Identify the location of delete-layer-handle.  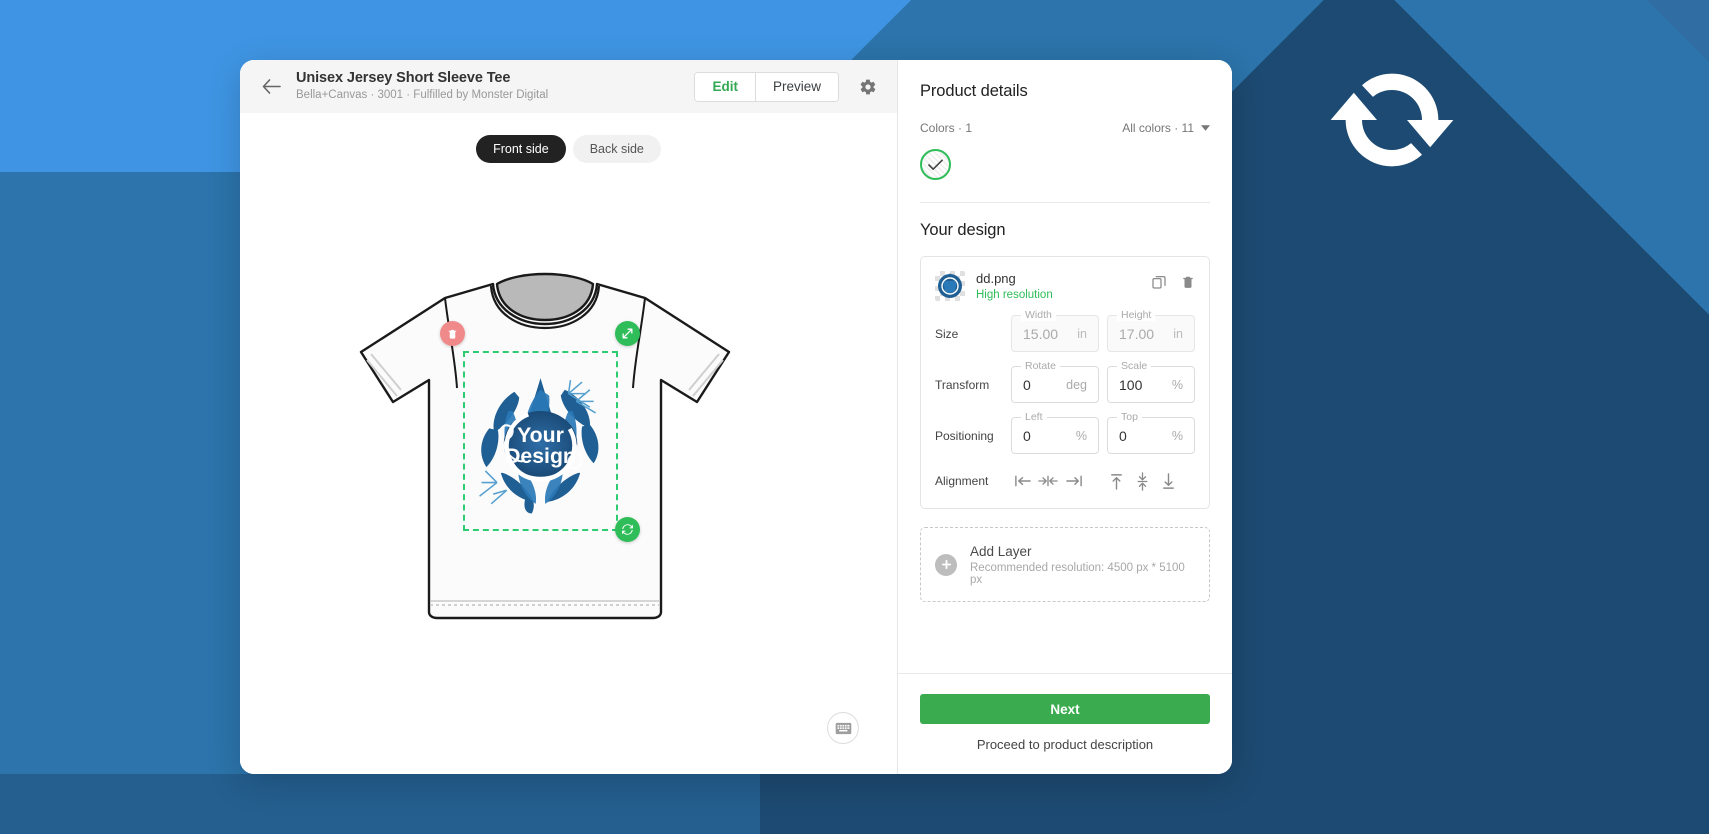
(452, 333).